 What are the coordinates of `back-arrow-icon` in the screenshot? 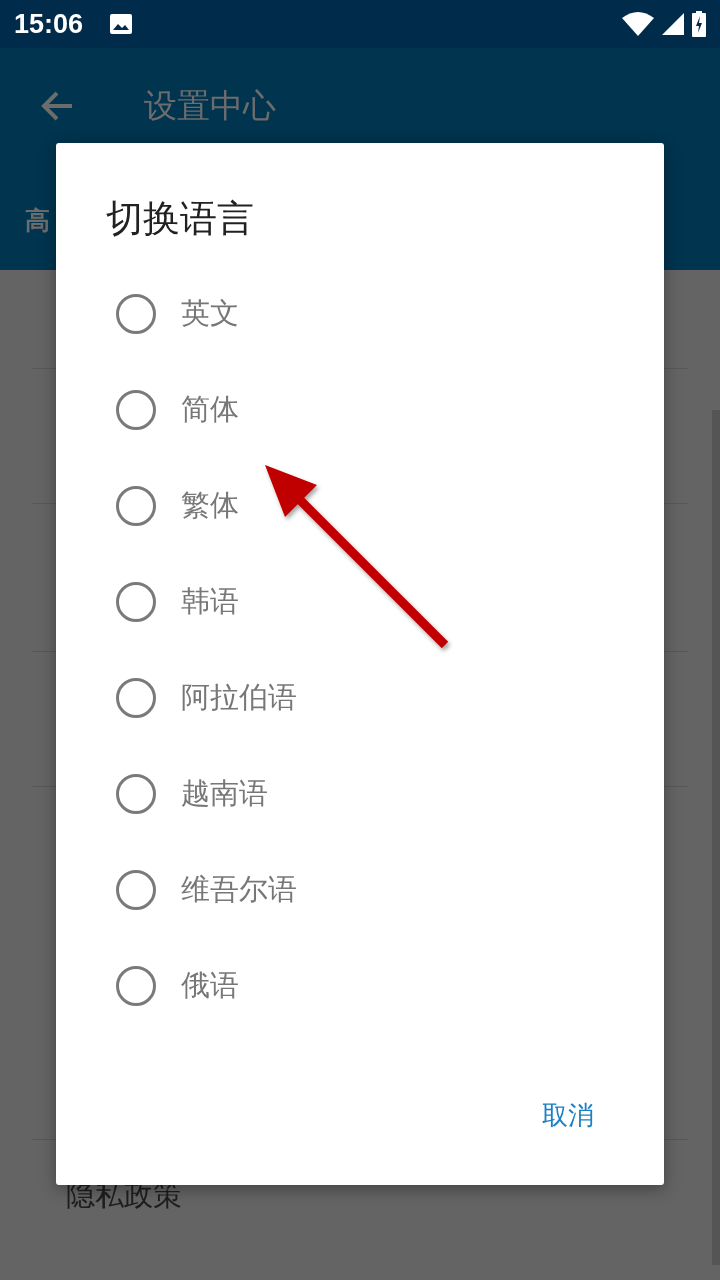 It's located at (57, 106).